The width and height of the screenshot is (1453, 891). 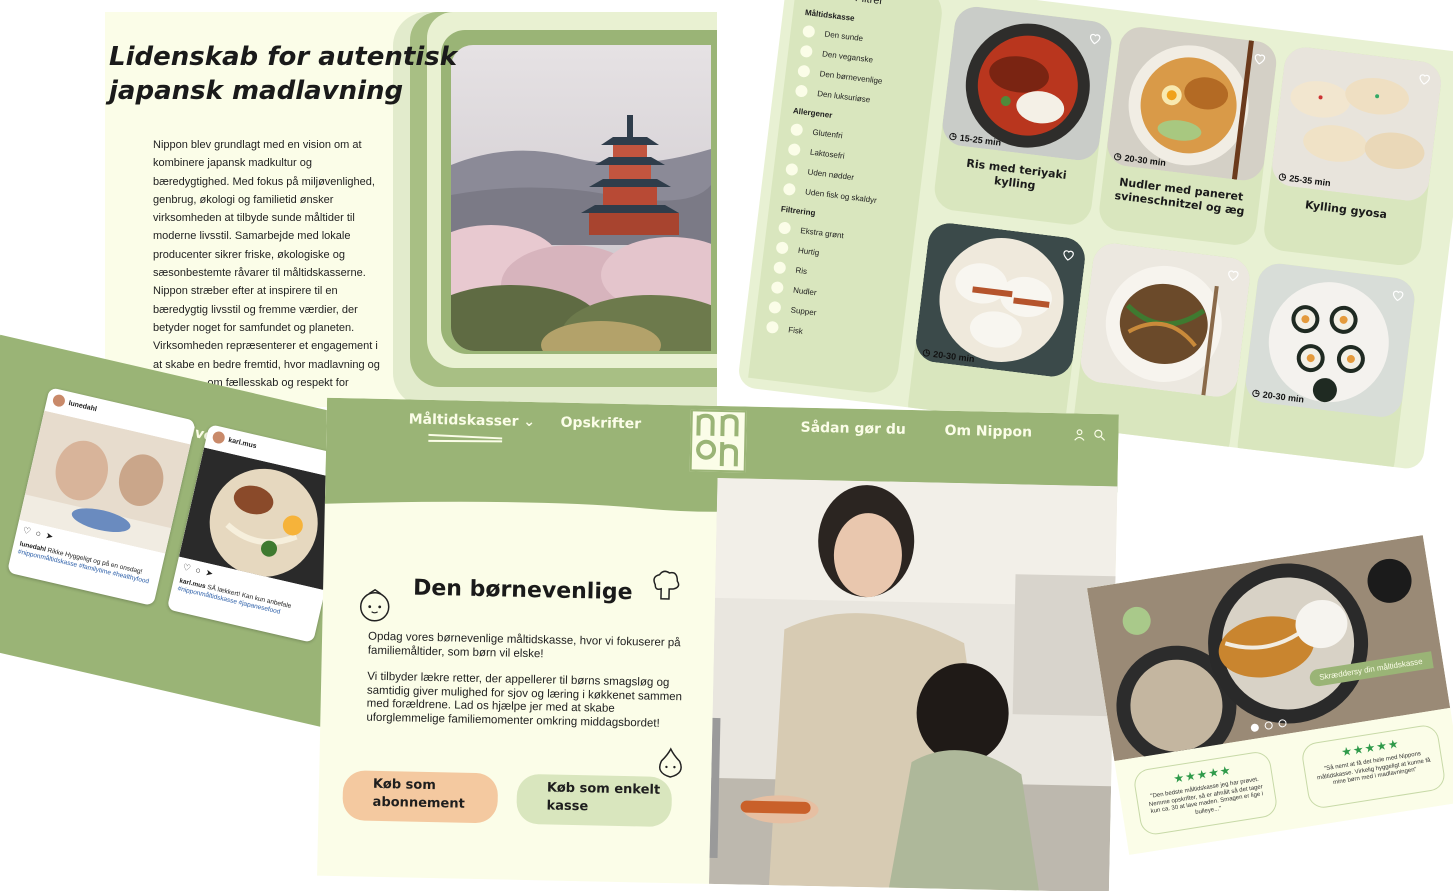 I want to click on buy-subscription-button: Køb som abonnement, so click(x=420, y=797).